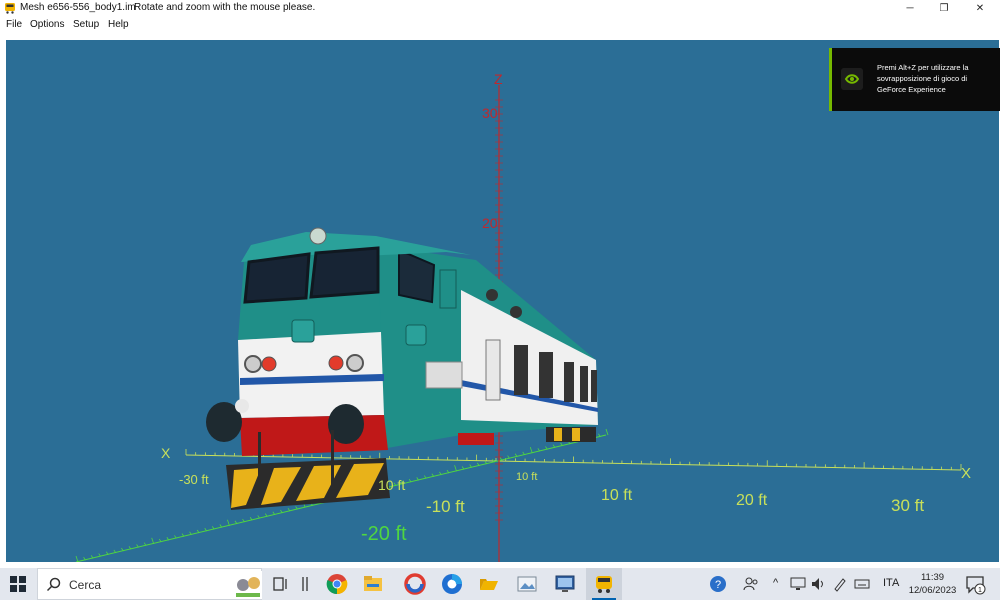  Describe the element at coordinates (10, 8) in the screenshot. I see `train-app-icon` at that location.